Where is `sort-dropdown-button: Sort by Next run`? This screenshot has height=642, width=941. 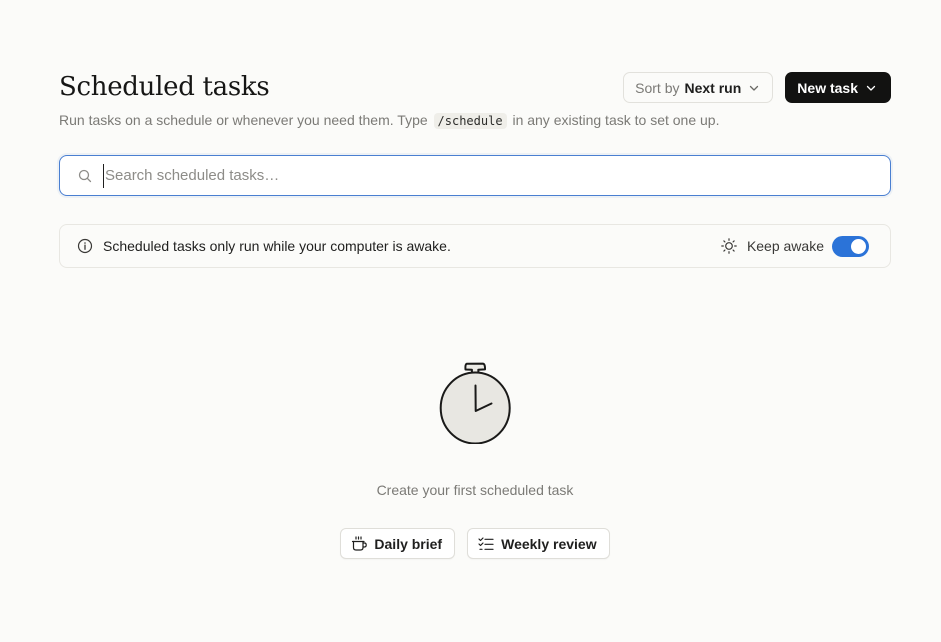 sort-dropdown-button: Sort by Next run is located at coordinates (698, 87).